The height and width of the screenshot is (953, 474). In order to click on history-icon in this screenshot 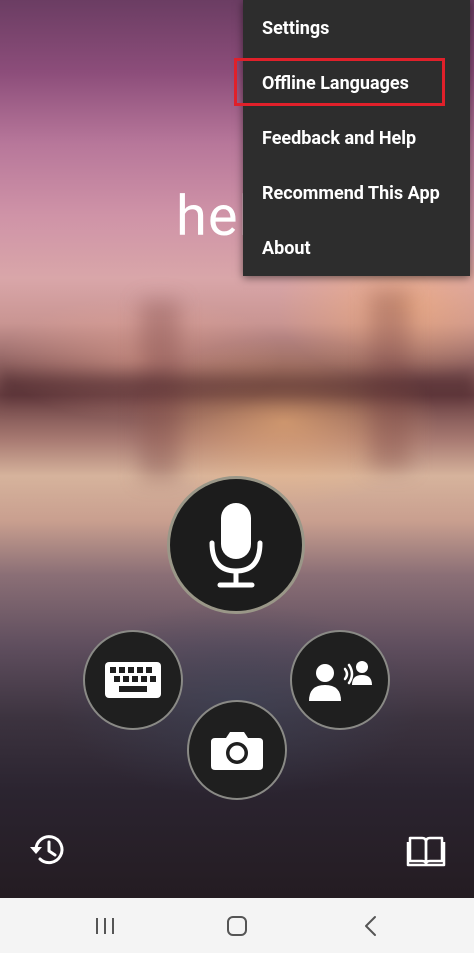, I will do `click(47, 850)`.